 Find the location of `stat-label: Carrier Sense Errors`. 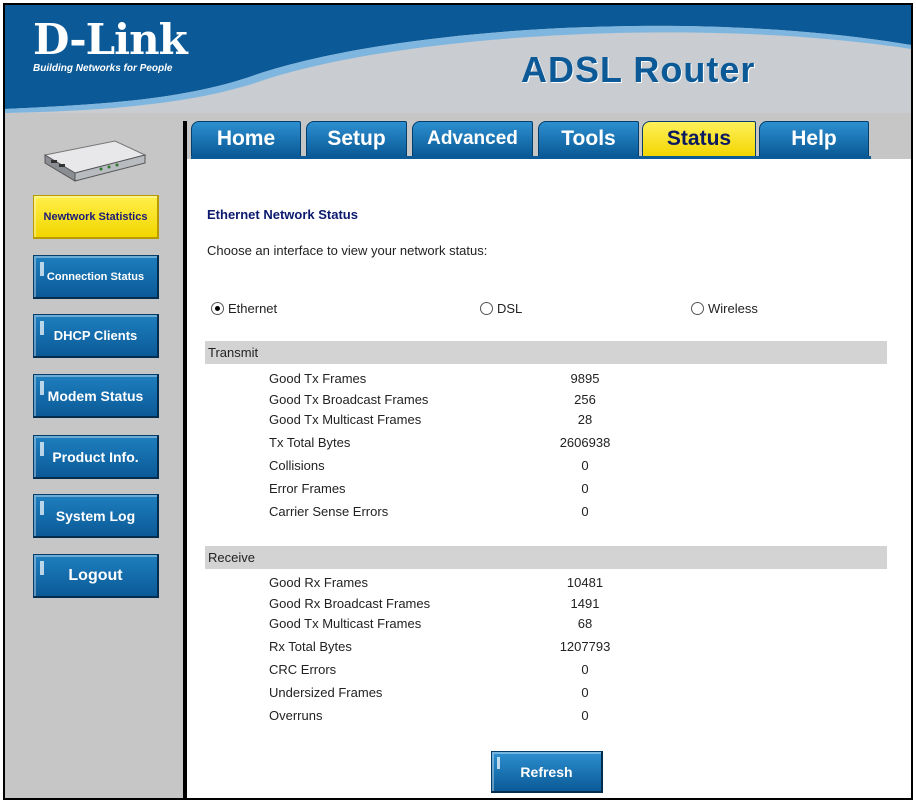

stat-label: Carrier Sense Errors is located at coordinates (329, 511).